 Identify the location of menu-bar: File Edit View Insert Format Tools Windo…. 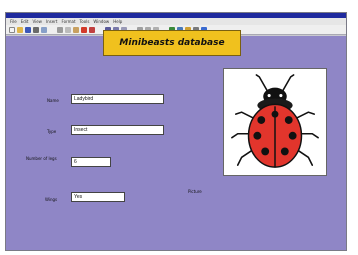
(176, 21).